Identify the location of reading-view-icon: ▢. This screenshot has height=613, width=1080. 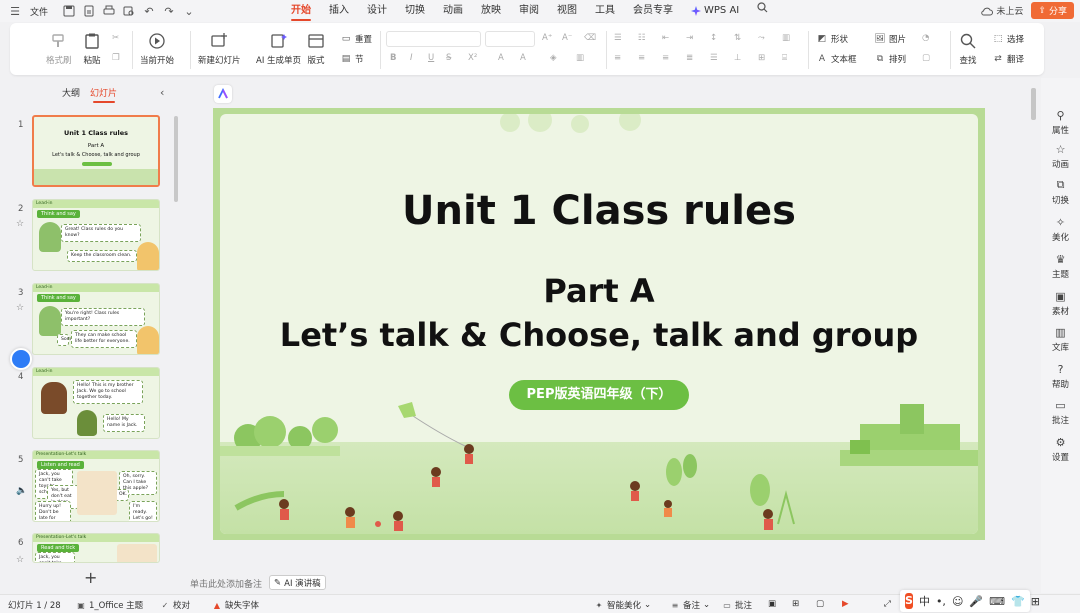
(820, 604).